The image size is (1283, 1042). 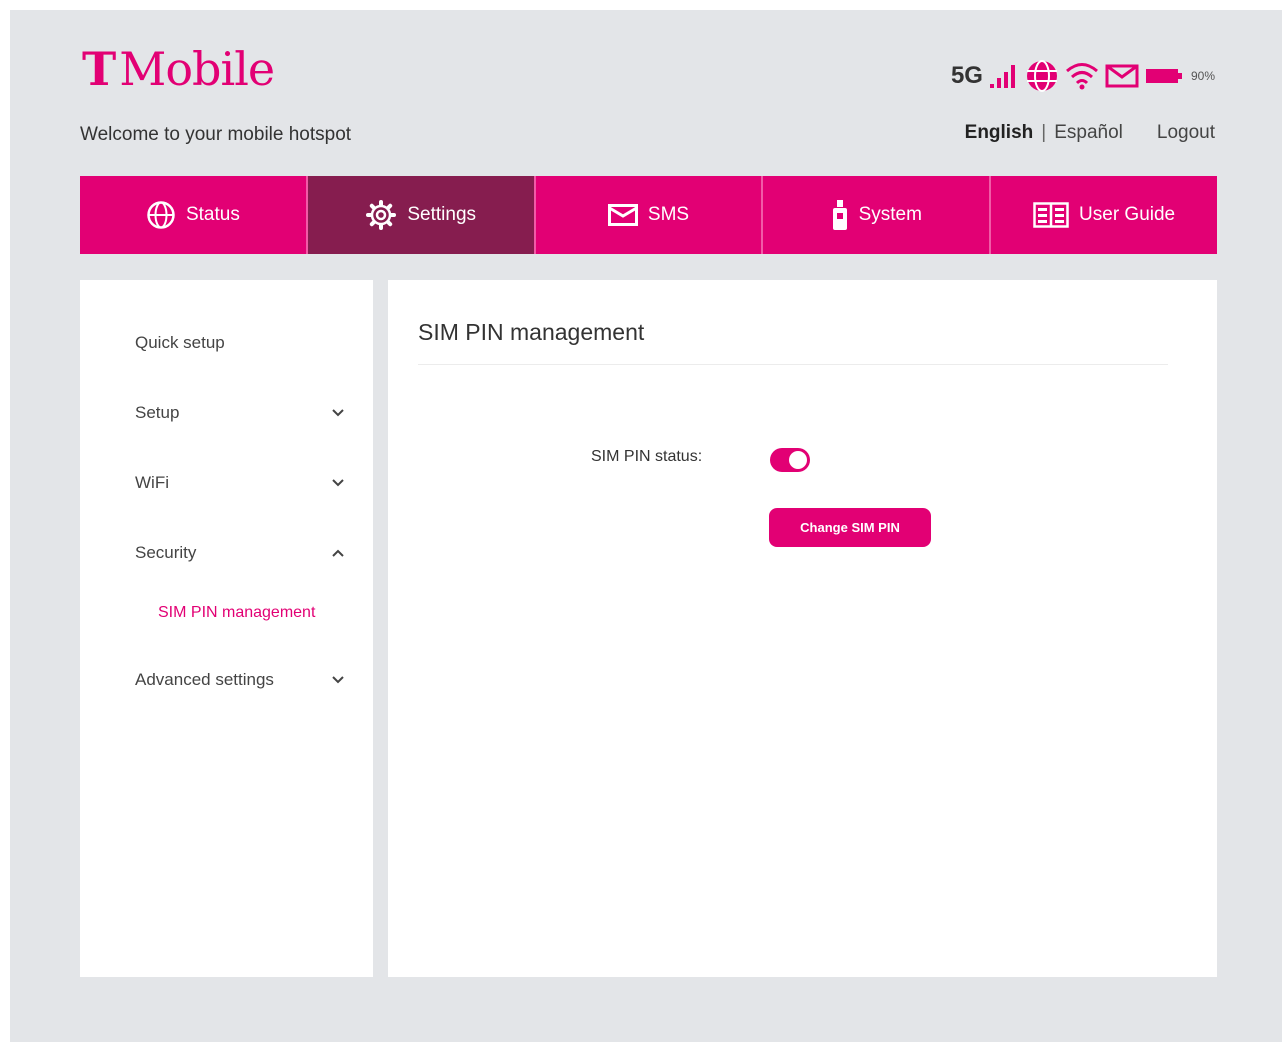 I want to click on language-english-link: English, so click(x=999, y=133).